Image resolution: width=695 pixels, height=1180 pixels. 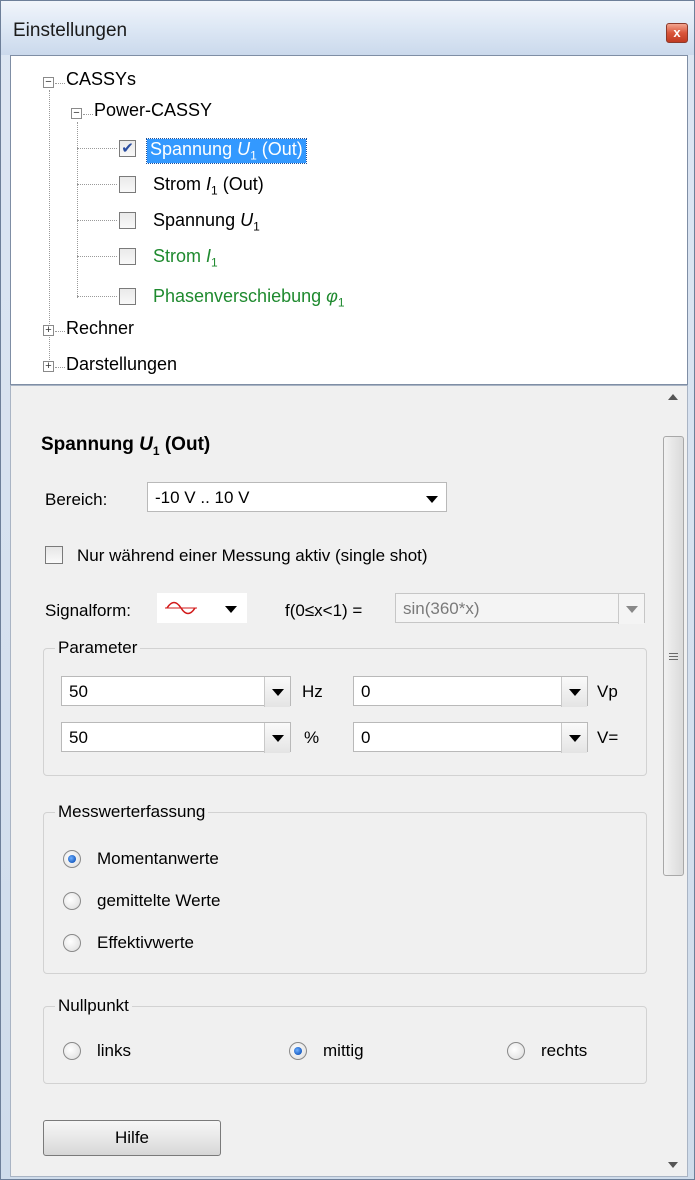 I want to click on parameter-title: Parameter, so click(x=98, y=648).